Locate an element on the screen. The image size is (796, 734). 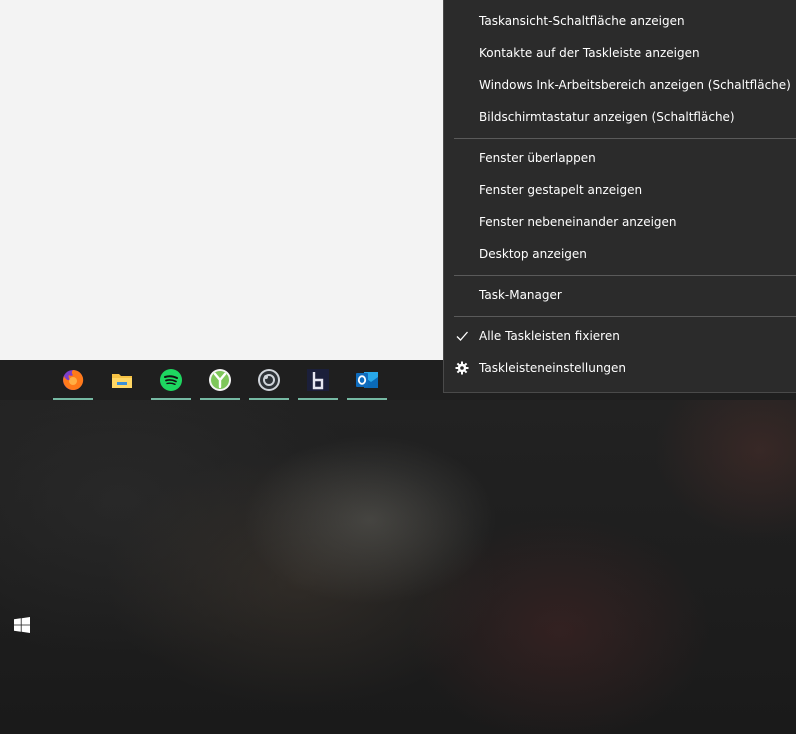
folder-icon is located at coordinates (122, 381).